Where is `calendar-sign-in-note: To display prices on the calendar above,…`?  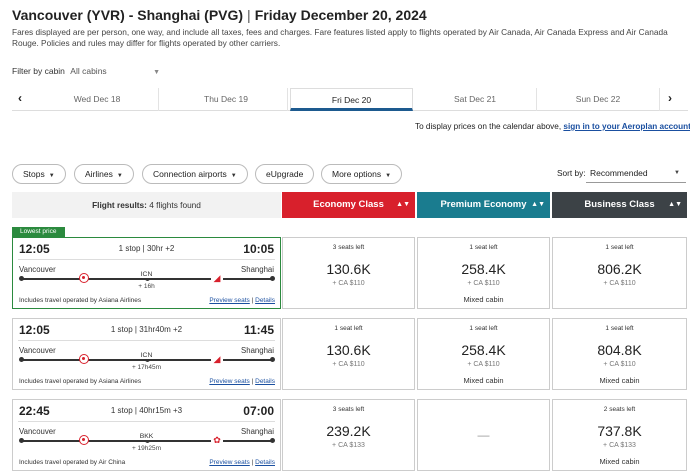 calendar-sign-in-note: To display prices on the calendar above,… is located at coordinates (552, 126).